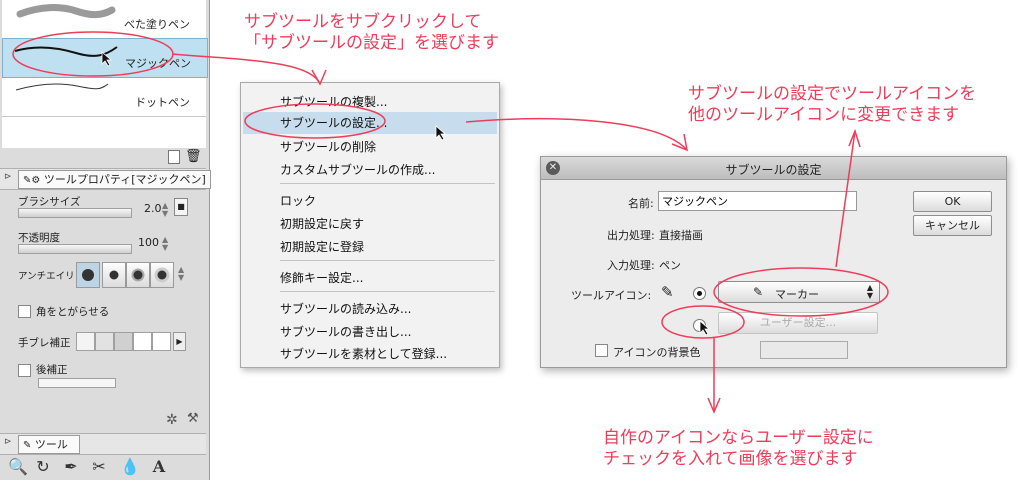 This screenshot has height=480, width=1020. Describe the element at coordinates (363, 22) in the screenshot. I see `annotation-line: サブツールをサブクリックして` at that location.